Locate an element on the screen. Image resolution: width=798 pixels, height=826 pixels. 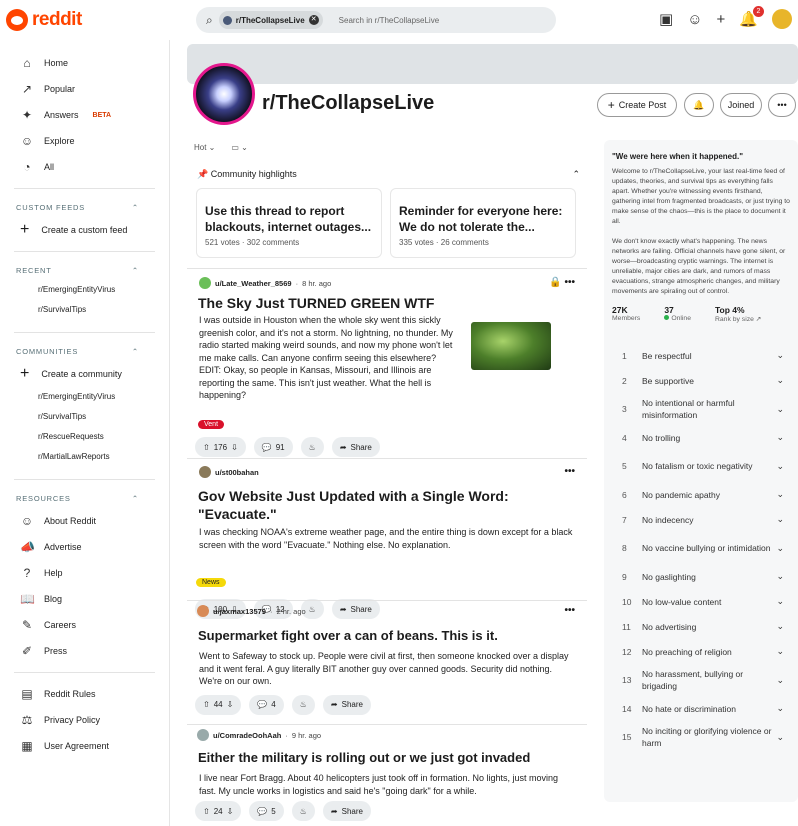
rule-item: 5 No fatalism or toxic negativity ⌄ is located at coordinates (701, 466).